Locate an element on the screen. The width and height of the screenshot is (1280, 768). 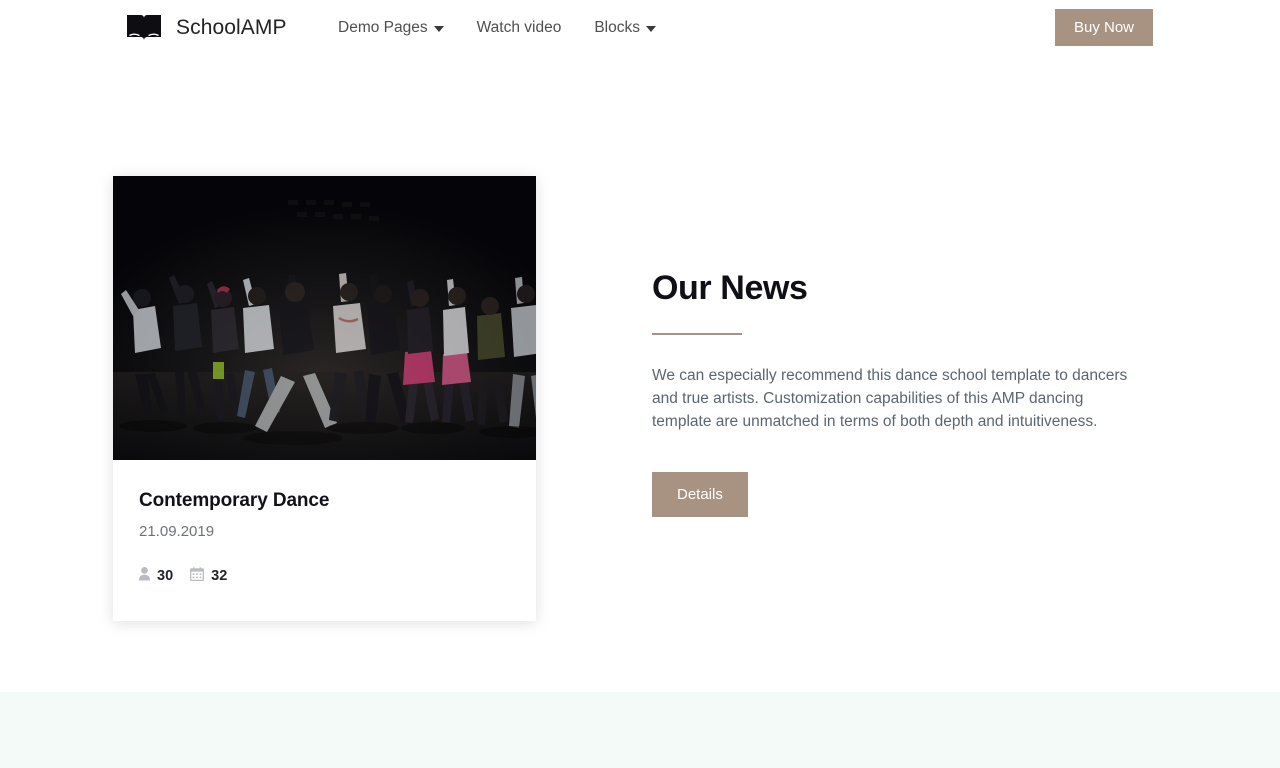
buy-now-button: Buy Now is located at coordinates (1103, 28).